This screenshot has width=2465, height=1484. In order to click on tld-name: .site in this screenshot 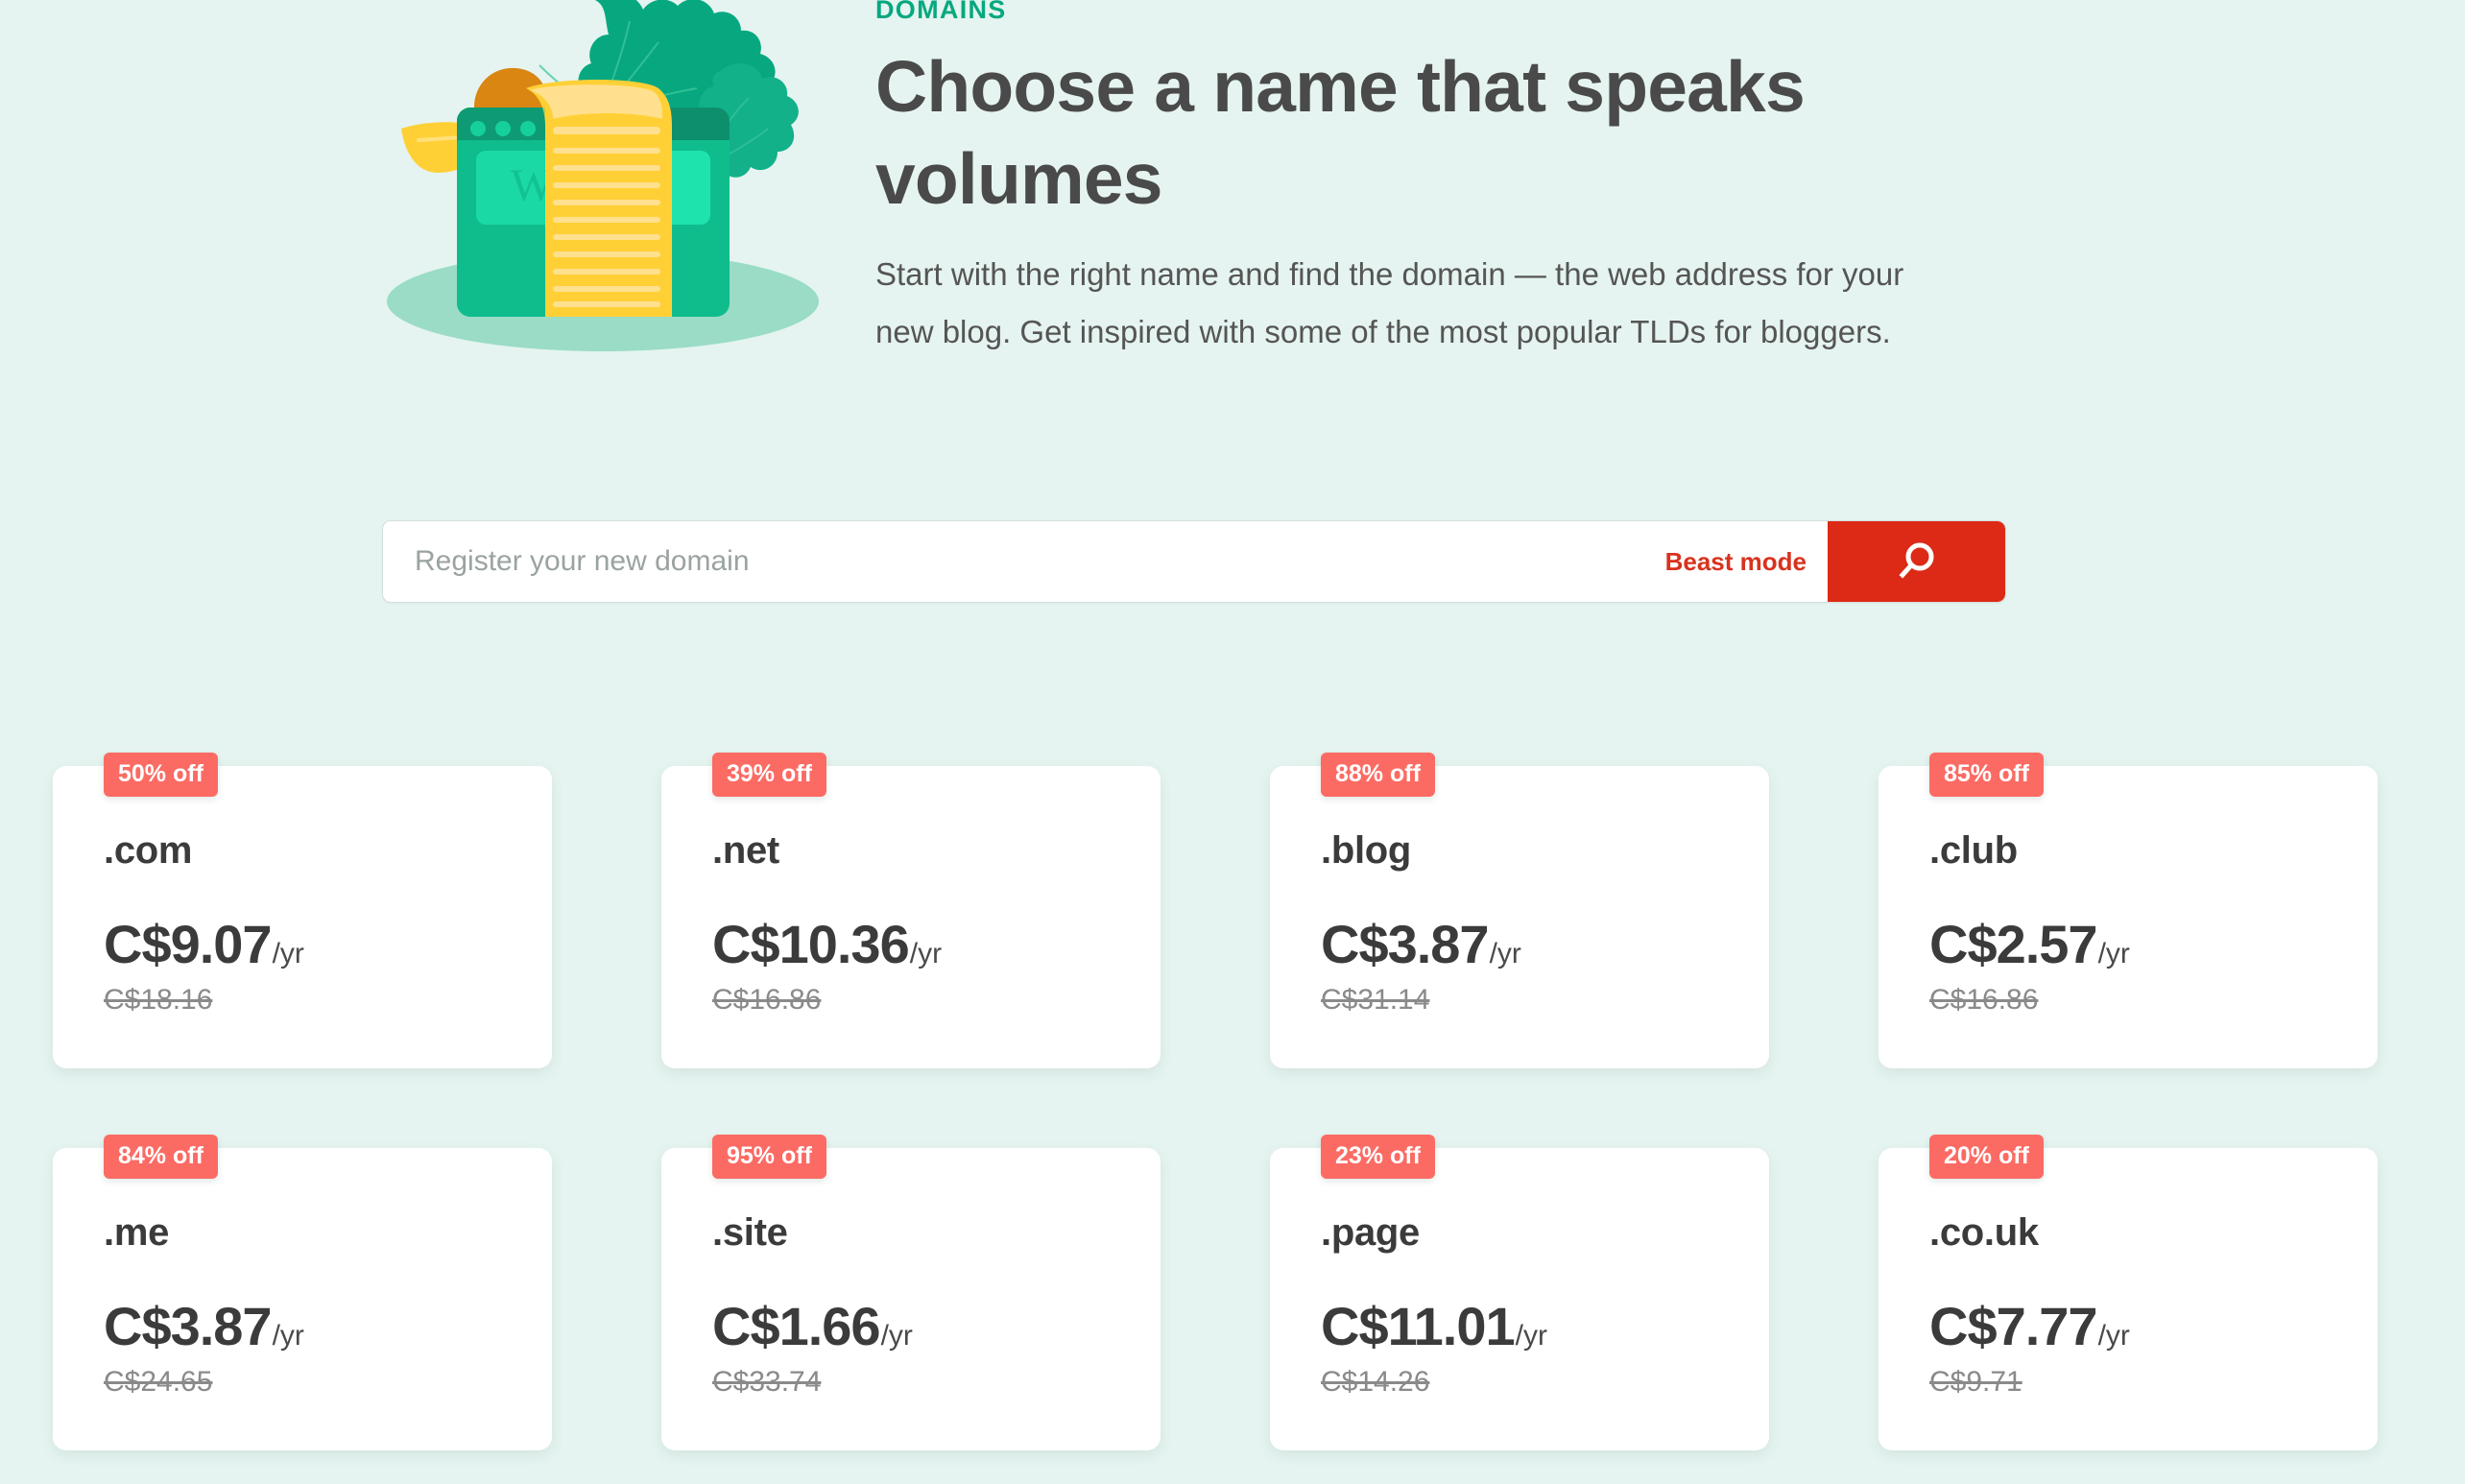, I will do `click(750, 1232)`.